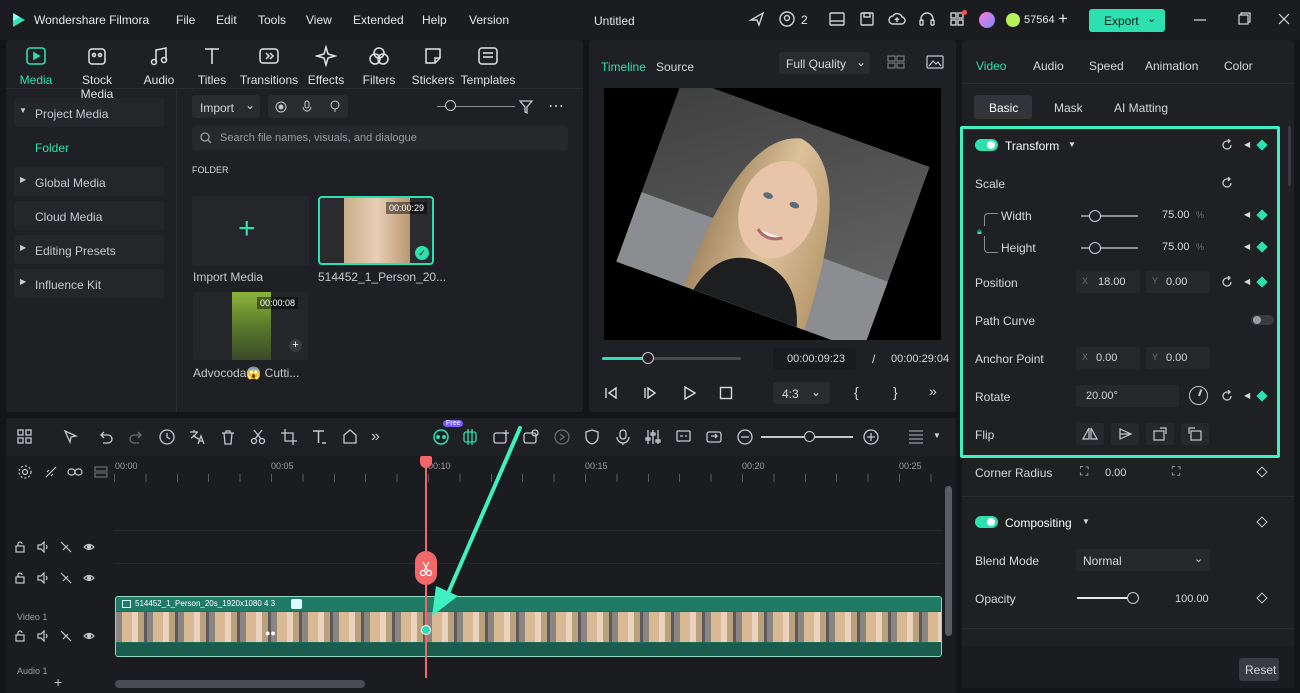 The width and height of the screenshot is (1300, 693). What do you see at coordinates (824, 63) in the screenshot?
I see `quality-dropdown: Full Quality ⌄` at bounding box center [824, 63].